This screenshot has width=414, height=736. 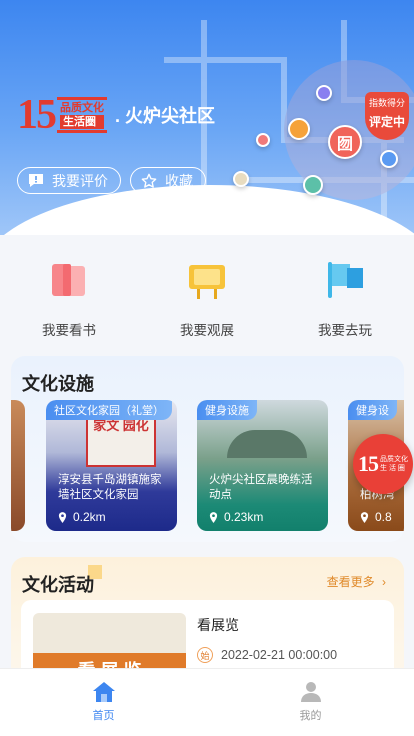 I want to click on easel-icon, so click(x=207, y=280).